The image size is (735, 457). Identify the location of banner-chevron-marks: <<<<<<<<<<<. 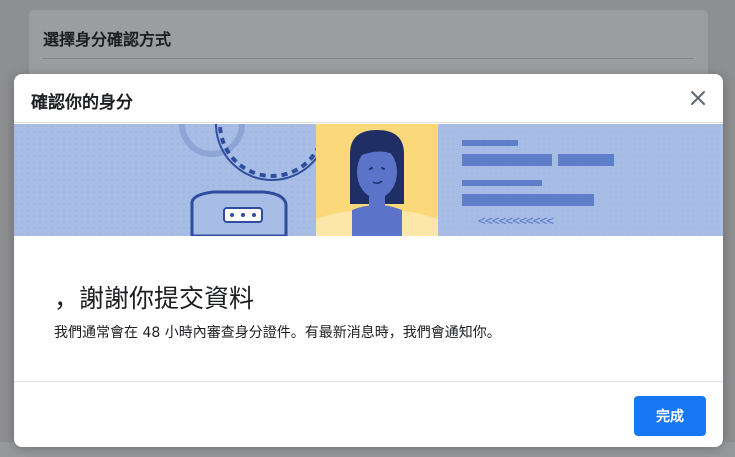
(516, 221).